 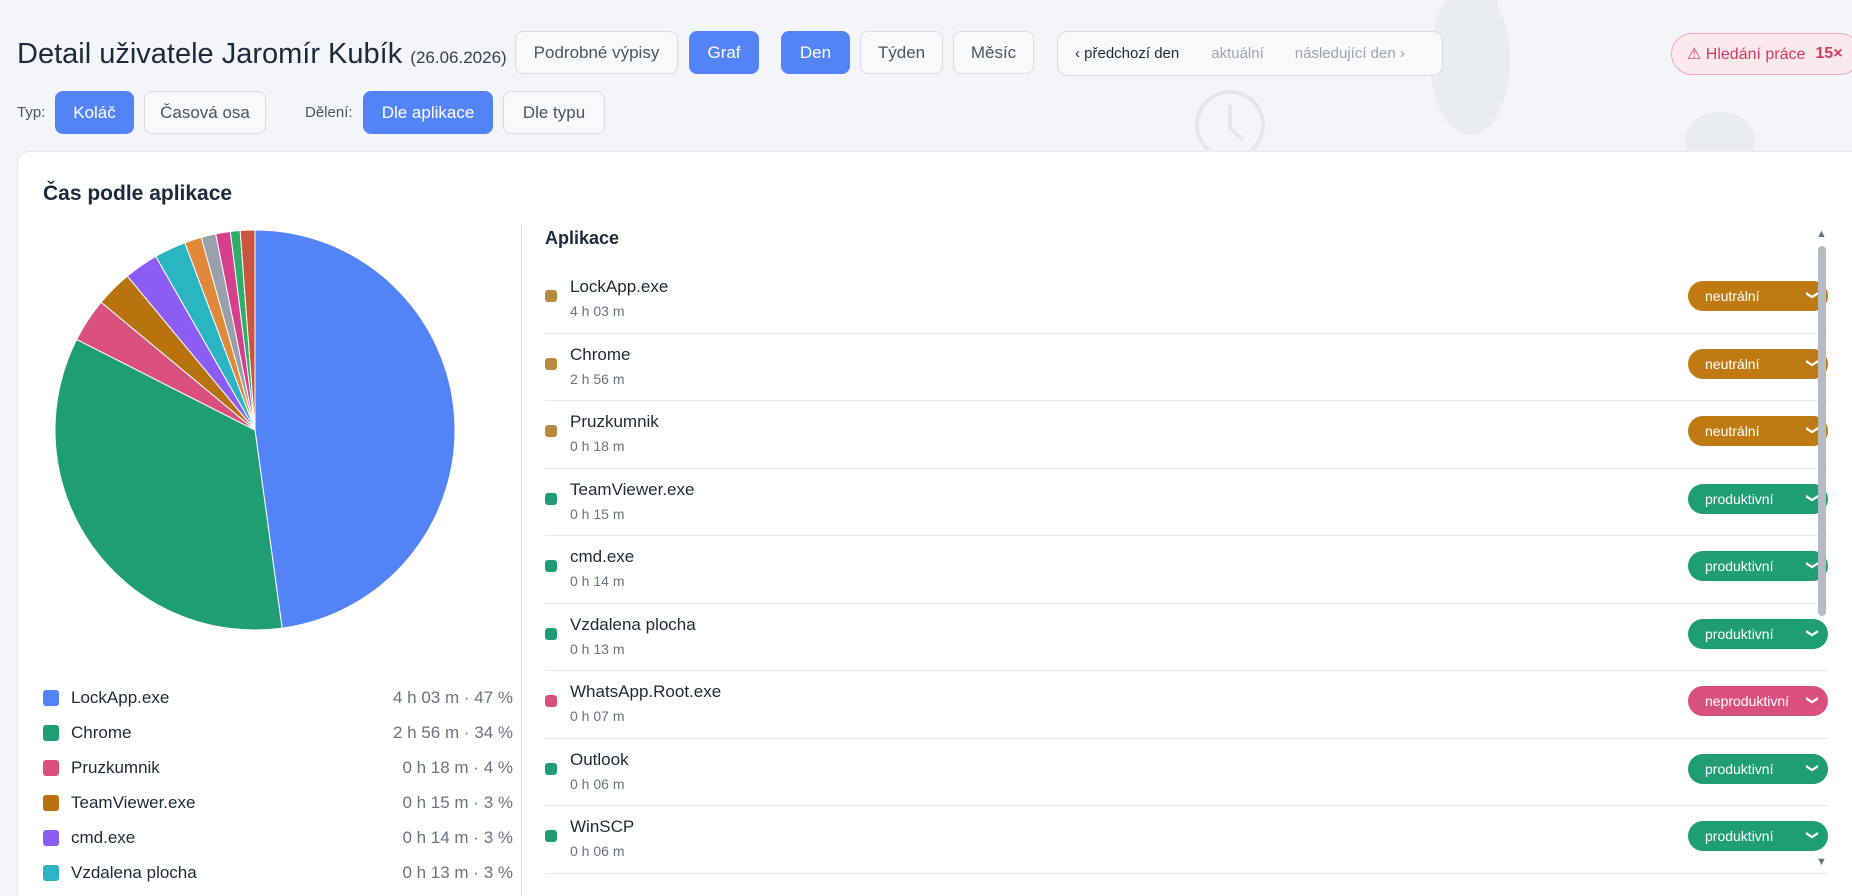 What do you see at coordinates (457, 872) in the screenshot?
I see `legend-value: 0 h 13 m · 3 %` at bounding box center [457, 872].